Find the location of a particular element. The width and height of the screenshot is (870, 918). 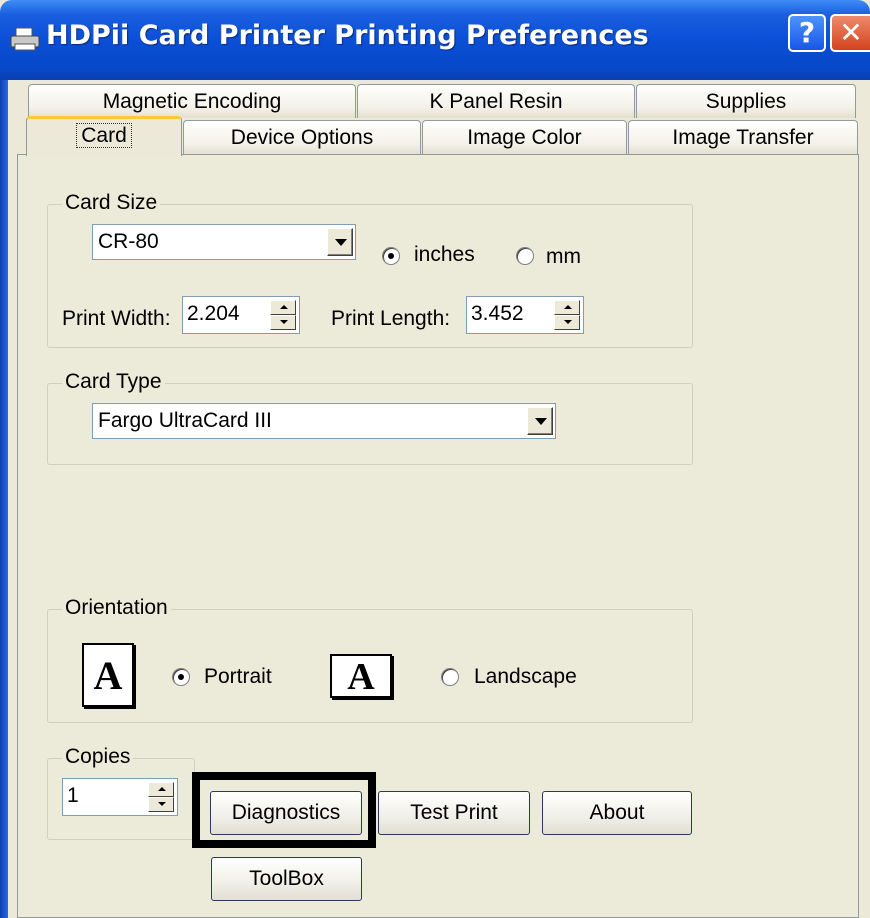

tab-k-panel-resin: K Panel Resin is located at coordinates (496, 101).